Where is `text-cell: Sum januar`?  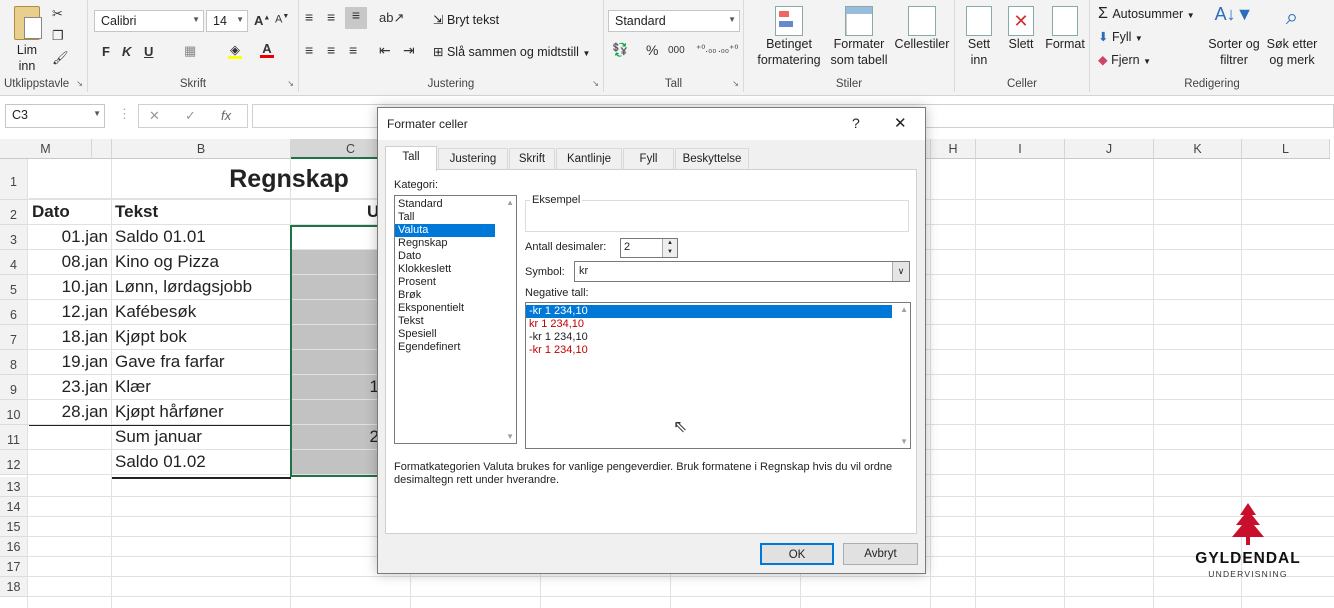 text-cell: Sum januar is located at coordinates (201, 437).